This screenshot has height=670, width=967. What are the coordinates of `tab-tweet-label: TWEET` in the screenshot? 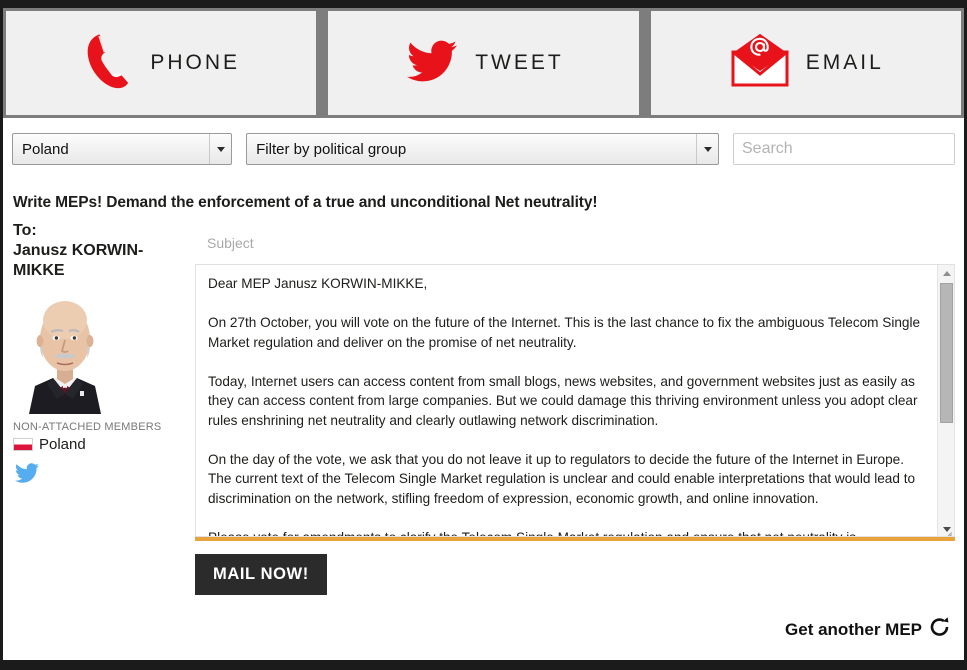 It's located at (519, 62).